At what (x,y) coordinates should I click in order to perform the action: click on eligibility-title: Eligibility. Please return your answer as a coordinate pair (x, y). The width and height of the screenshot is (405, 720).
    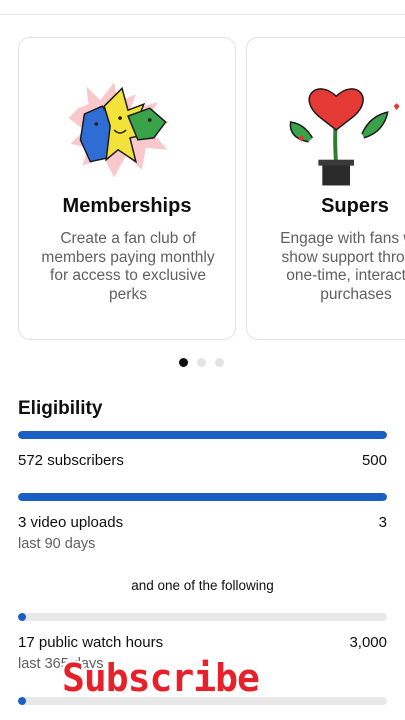
    Looking at the image, I should click on (60, 408).